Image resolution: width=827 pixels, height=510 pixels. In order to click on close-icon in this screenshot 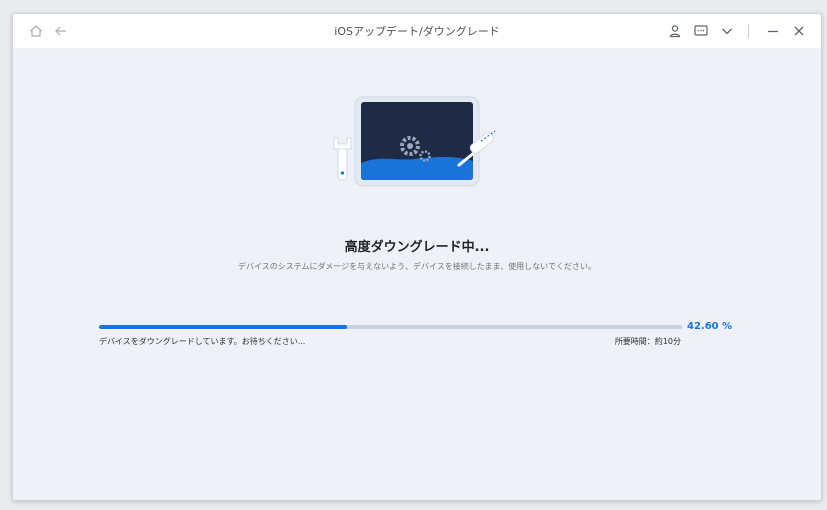, I will do `click(799, 31)`.